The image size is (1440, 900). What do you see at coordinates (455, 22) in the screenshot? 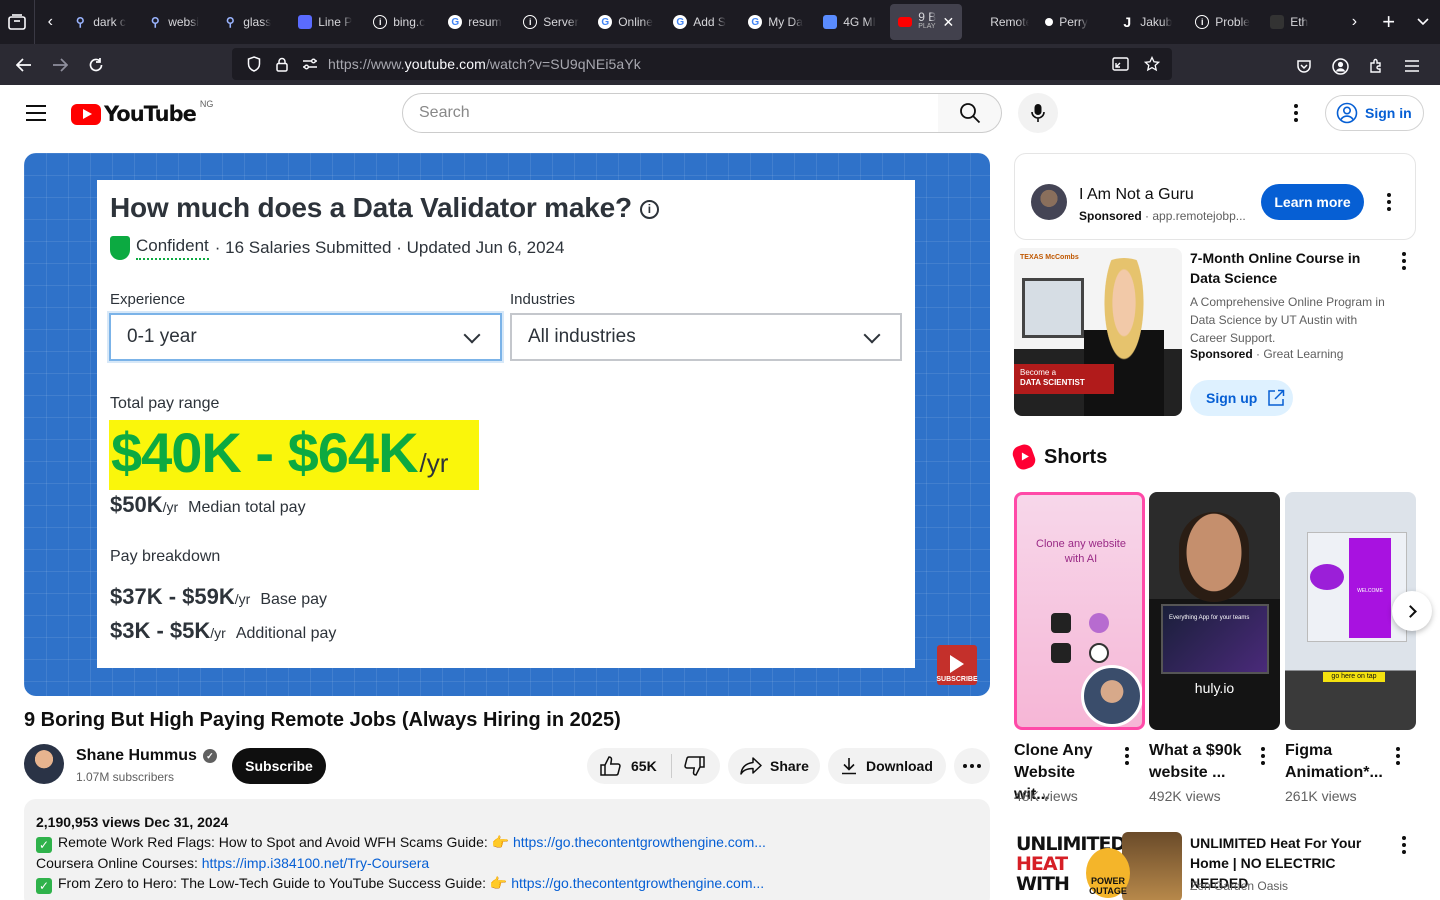
I see `google-icon: G` at bounding box center [455, 22].